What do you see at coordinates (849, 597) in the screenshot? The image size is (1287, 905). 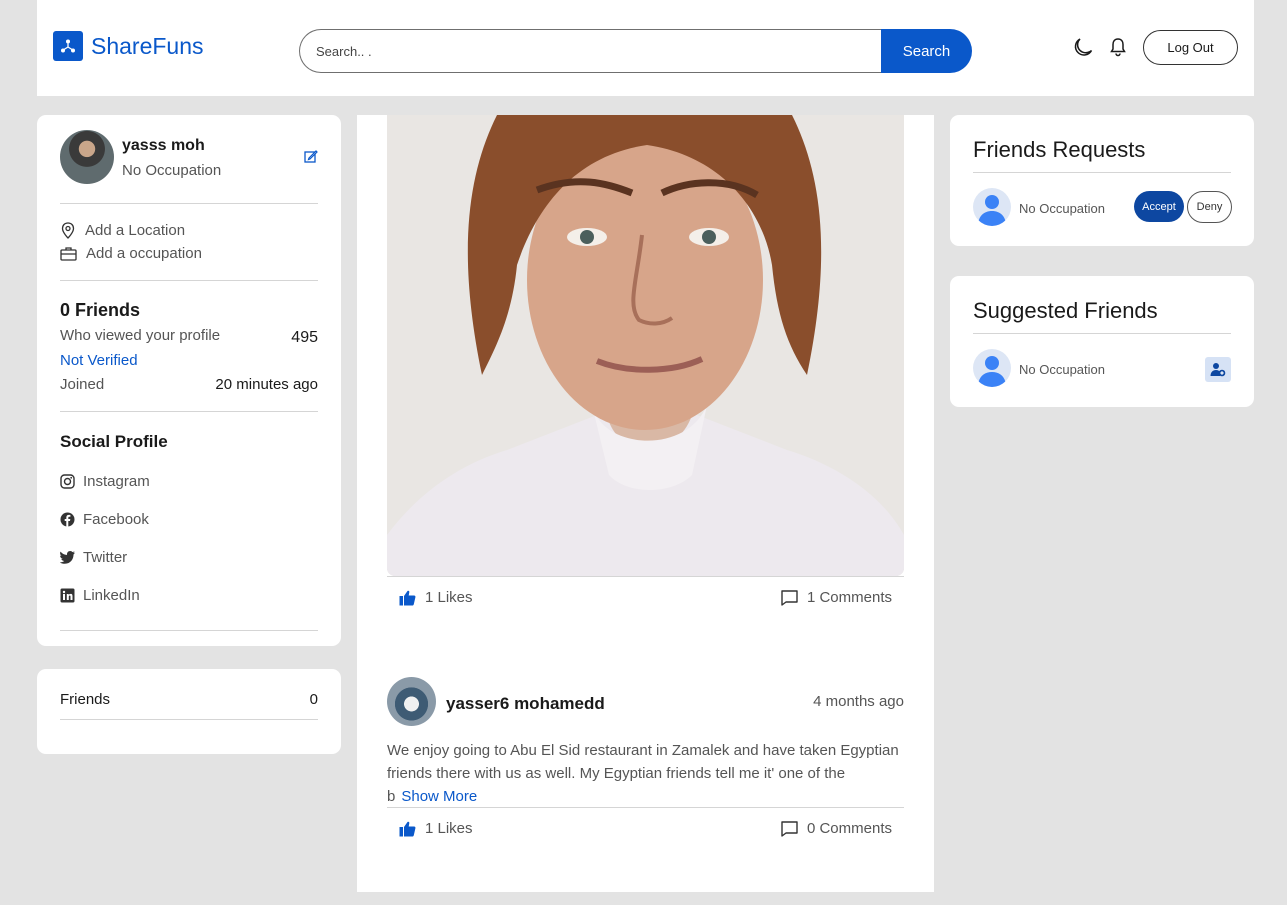 I see `comment-count: 1 Comments` at bounding box center [849, 597].